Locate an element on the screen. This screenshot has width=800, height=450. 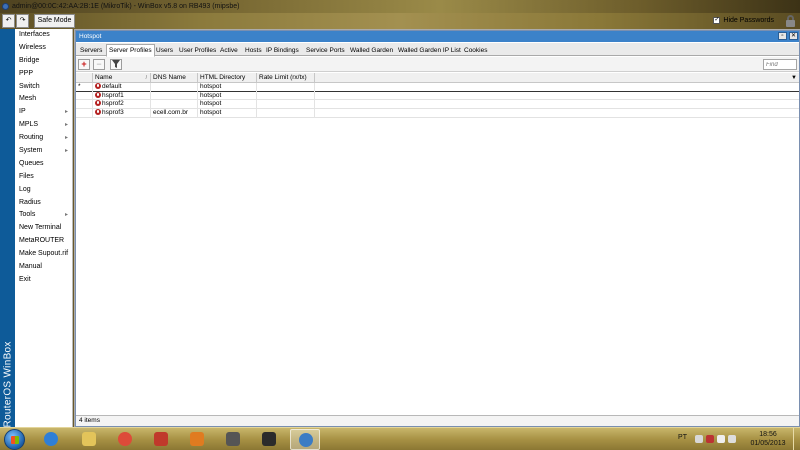
menu-item-label: Mesh is located at coordinates (28, 99).